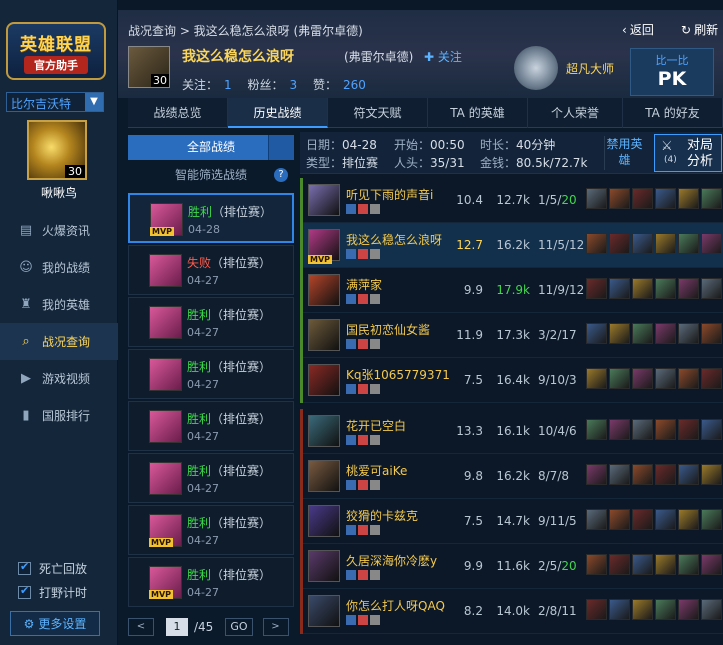 Image resolution: width=723 pixels, height=645 pixels. I want to click on sidebar-item-bar-chart: ▮ 国服排行, so click(59, 415).